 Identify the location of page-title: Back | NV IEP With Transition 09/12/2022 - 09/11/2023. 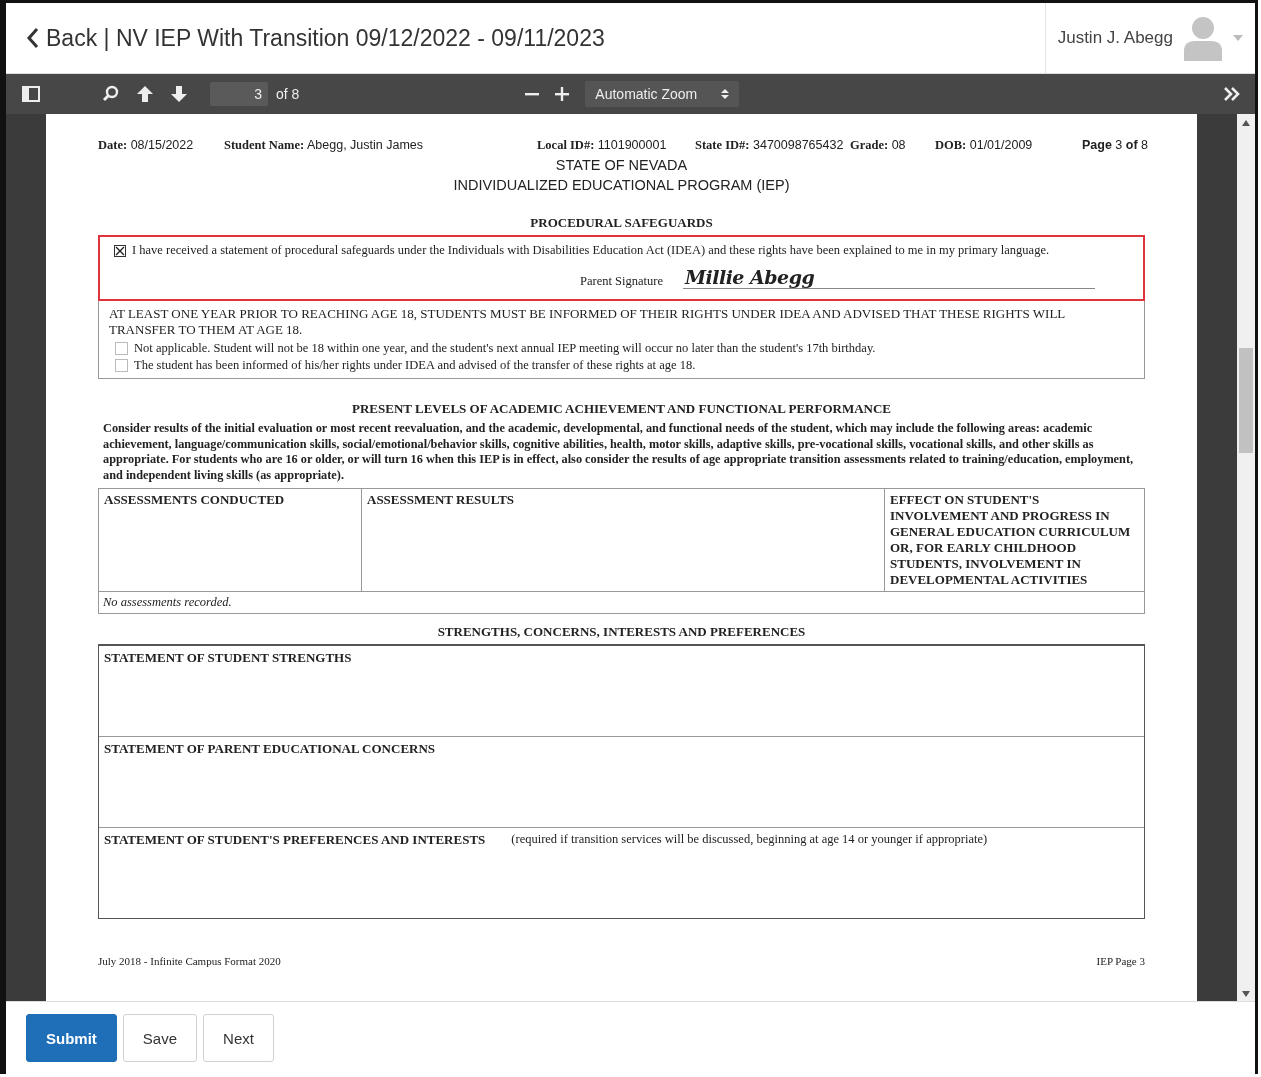
(325, 38).